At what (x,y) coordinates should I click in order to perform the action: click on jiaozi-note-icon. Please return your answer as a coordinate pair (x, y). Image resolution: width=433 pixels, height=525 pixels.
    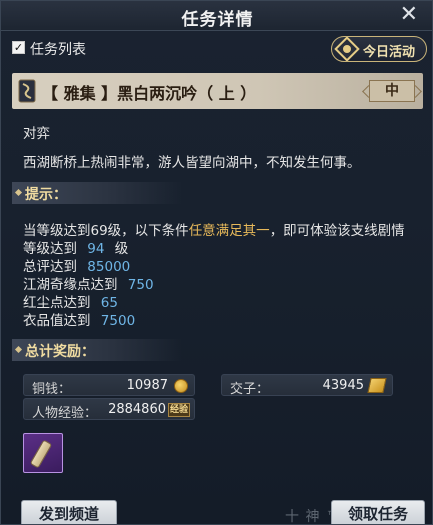
    Looking at the image, I should click on (377, 385).